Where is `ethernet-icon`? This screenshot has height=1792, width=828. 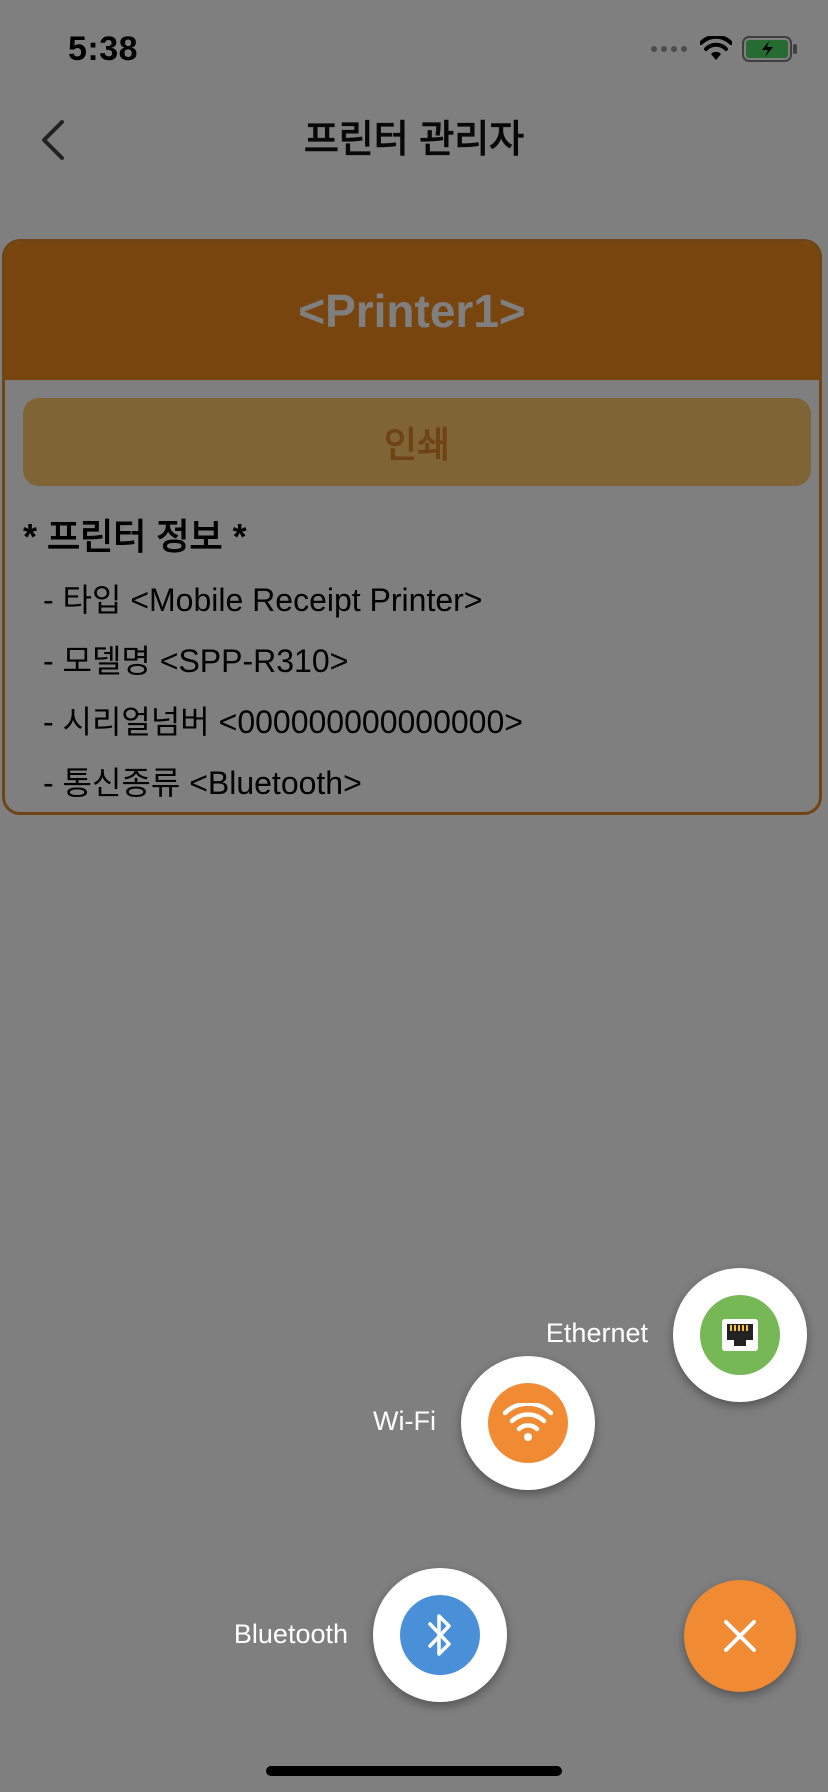
ethernet-icon is located at coordinates (740, 1335).